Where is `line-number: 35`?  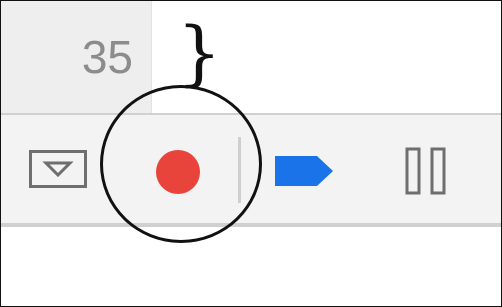
line-number: 35 is located at coordinates (107, 57).